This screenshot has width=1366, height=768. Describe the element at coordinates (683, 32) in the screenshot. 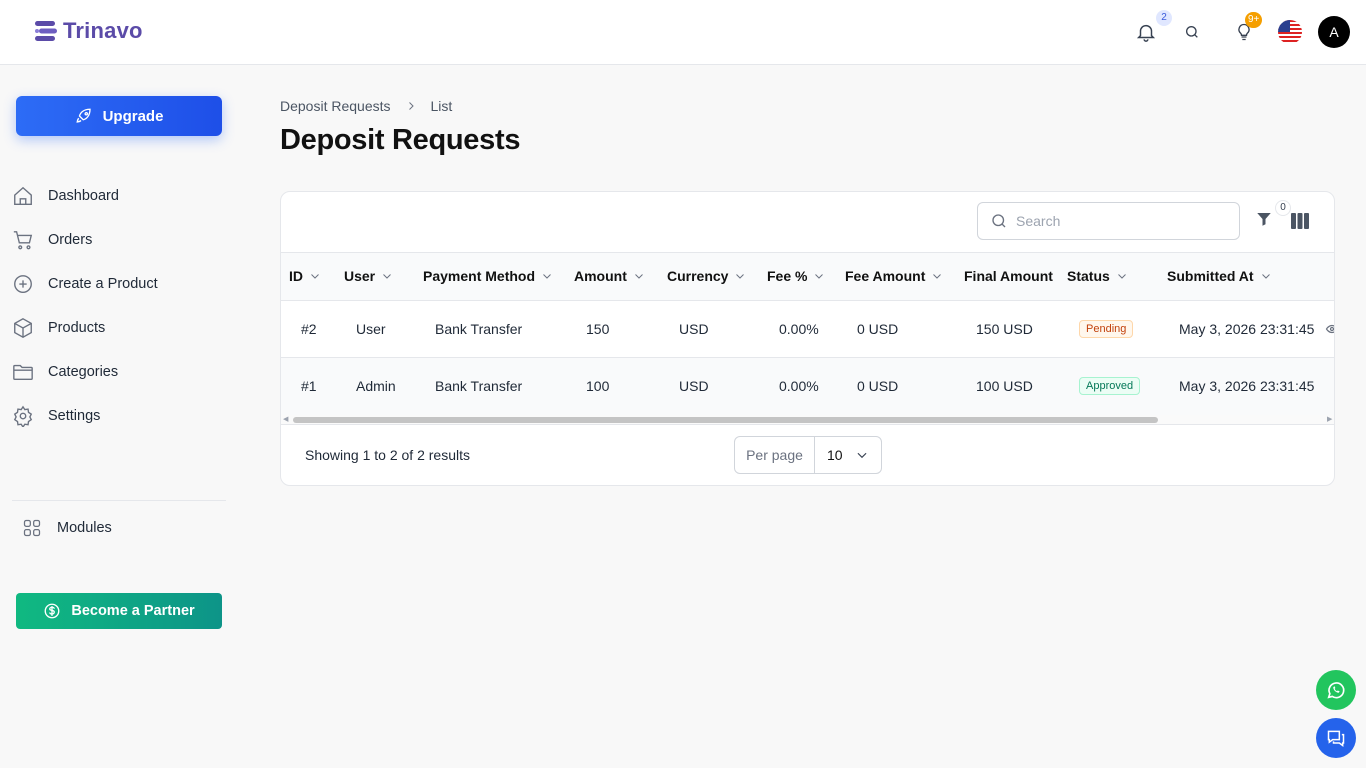

I see `top-bar: Trinavo 2 9+ A` at that location.